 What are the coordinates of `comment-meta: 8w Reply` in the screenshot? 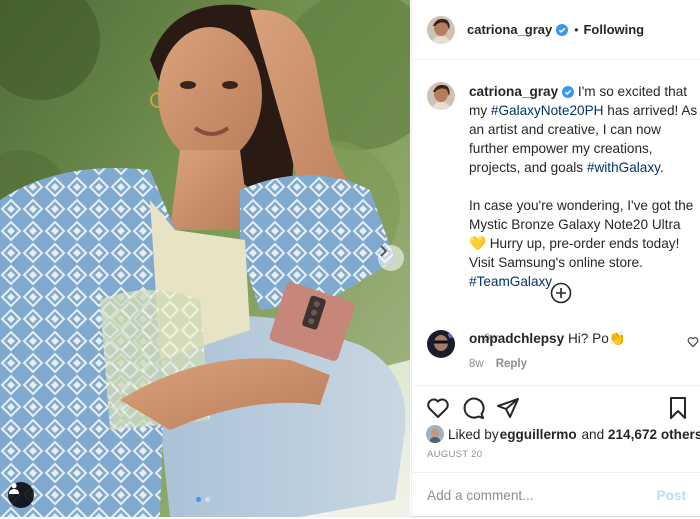 It's located at (498, 364).